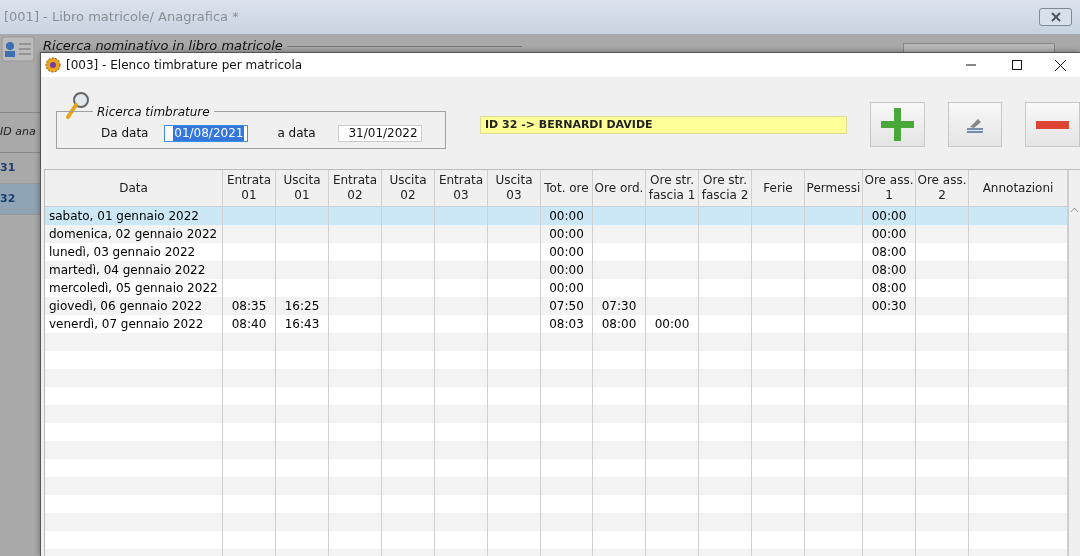 The image size is (1080, 556). Describe the element at coordinates (122, 252) in the screenshot. I see `table-cell-text: lunedì, 03 gennaio 2022` at that location.